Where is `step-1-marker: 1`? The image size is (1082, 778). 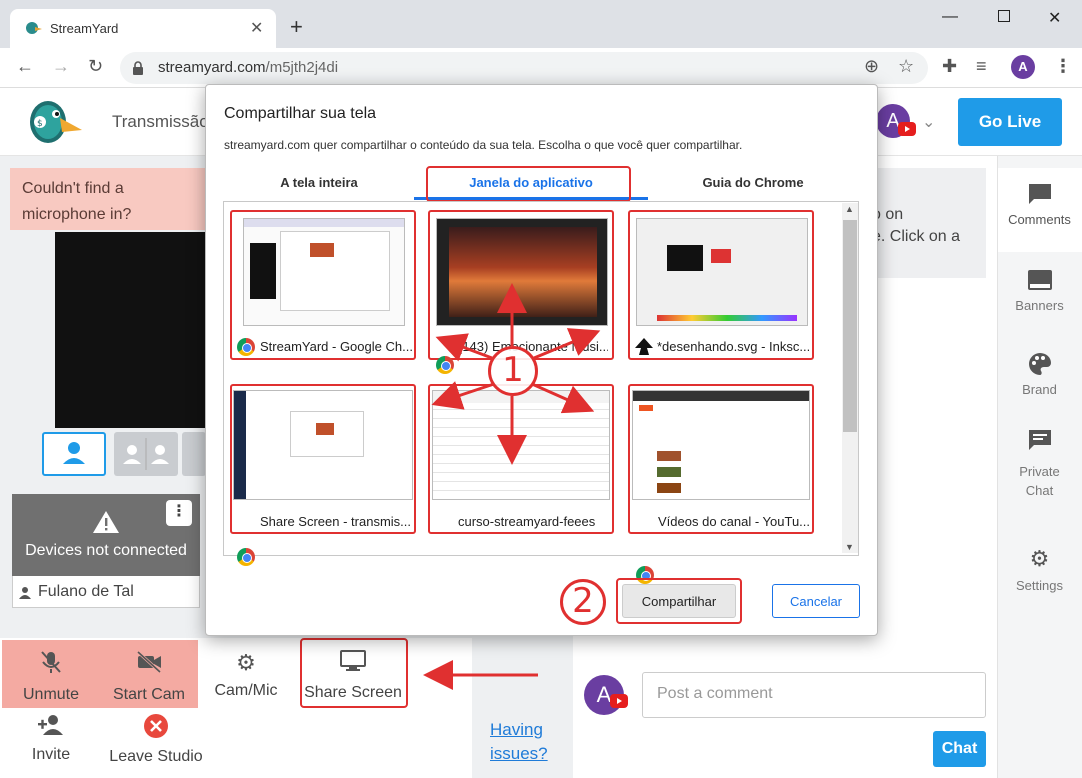
step-1-marker: 1 is located at coordinates (513, 371).